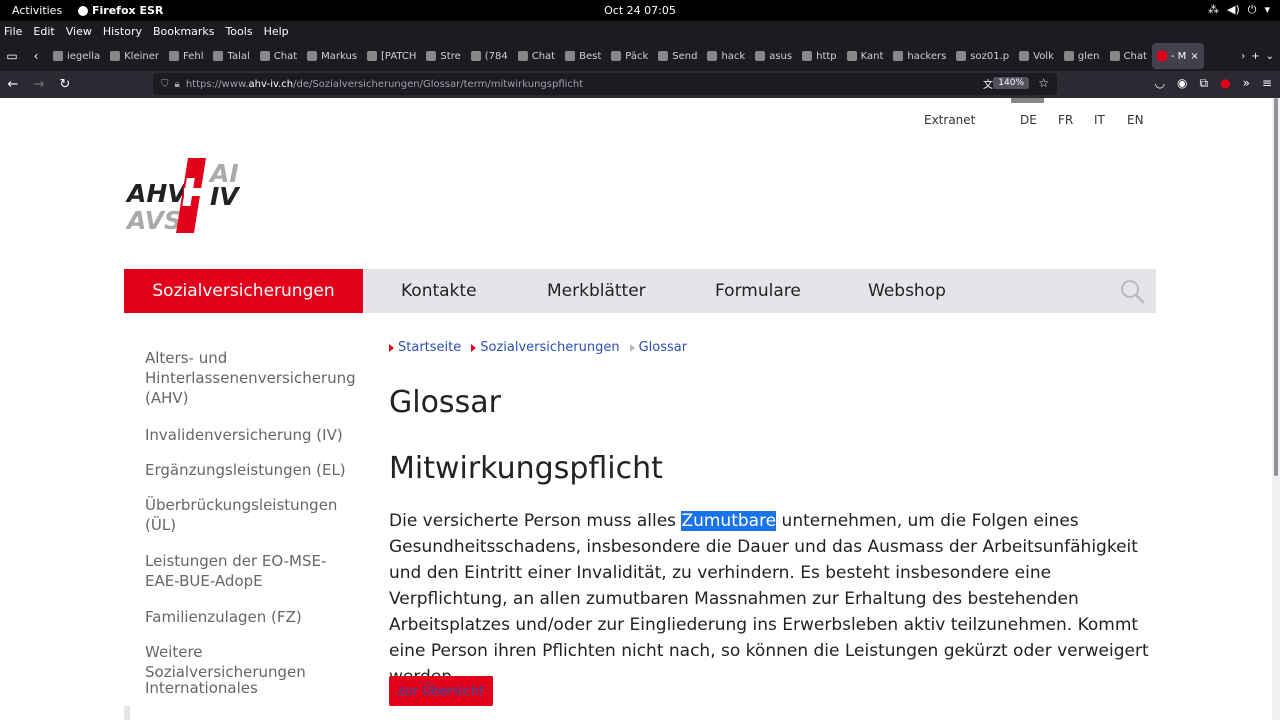  Describe the element at coordinates (443, 56) in the screenshot. I see `browser-tab: Stre` at that location.